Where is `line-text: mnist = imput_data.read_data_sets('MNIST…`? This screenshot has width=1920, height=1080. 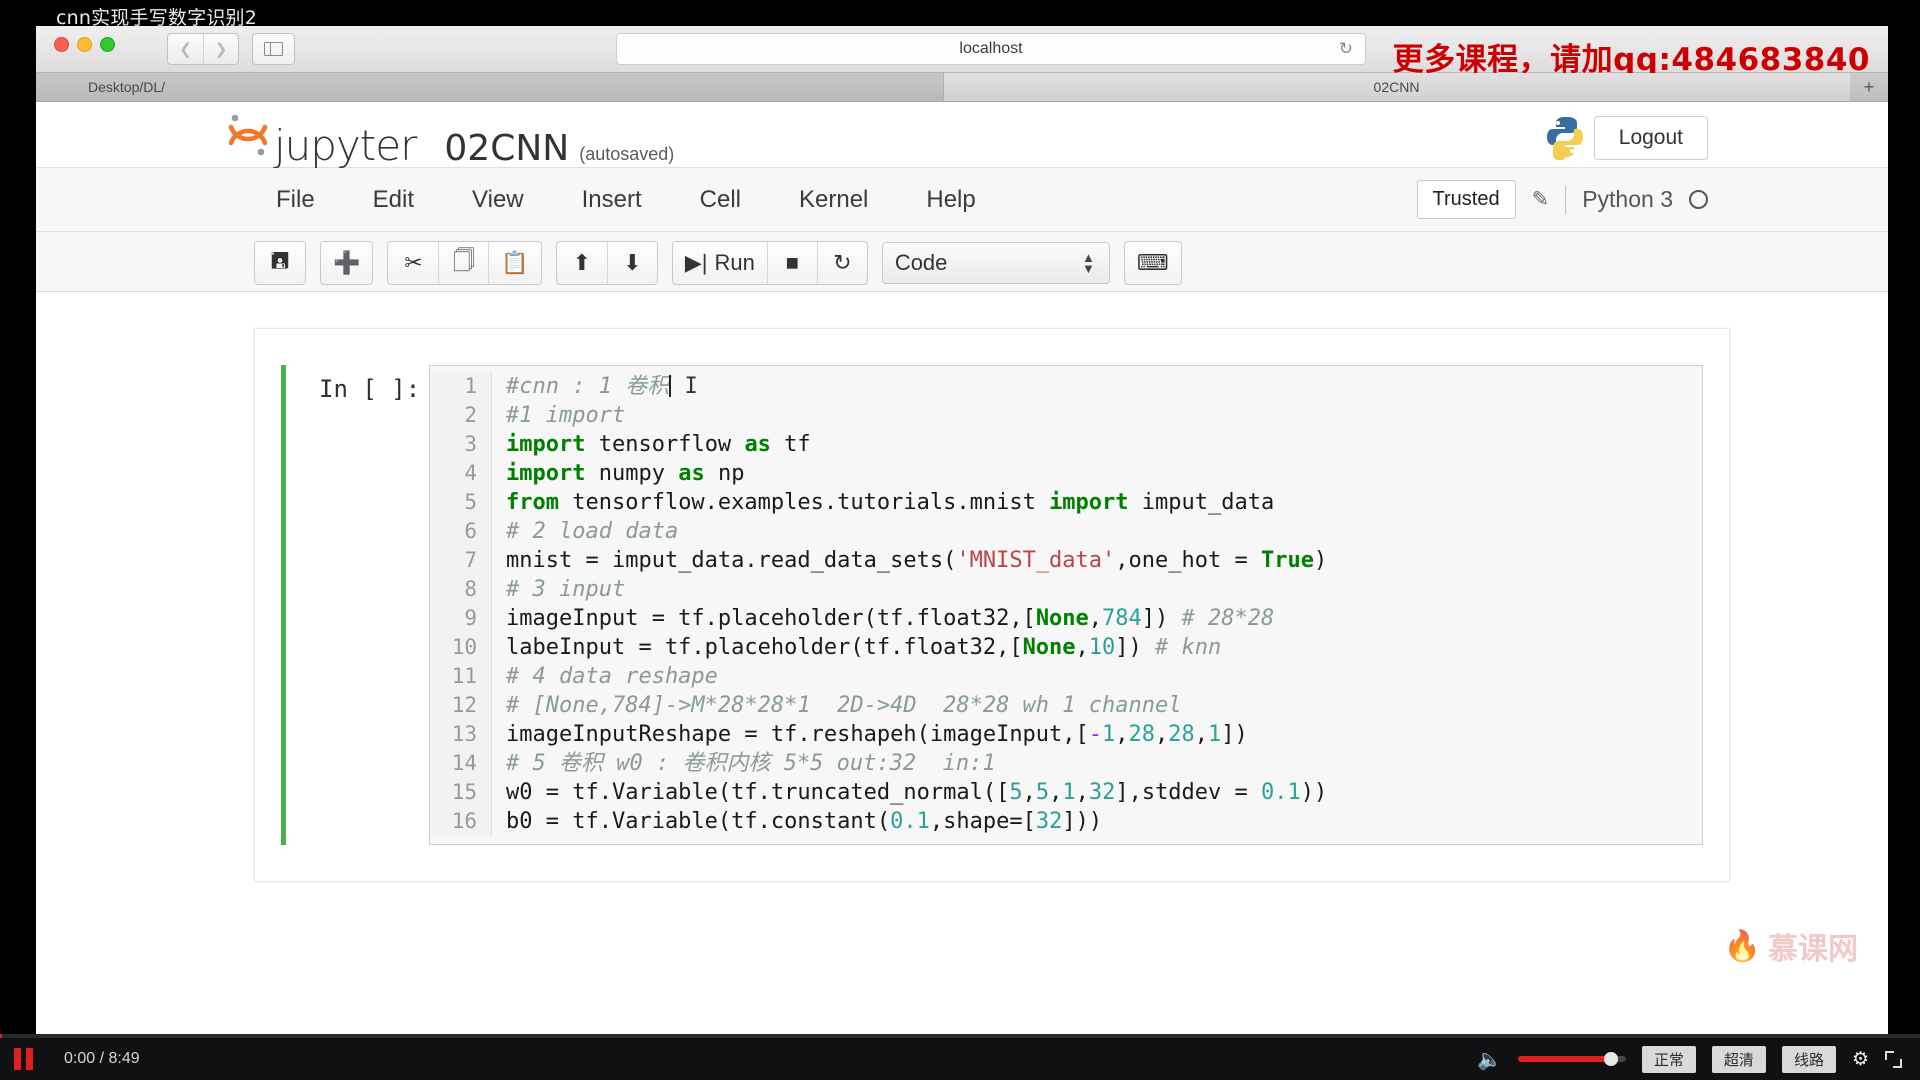 line-text: mnist = imput_data.read_data_sets('MNIST… is located at coordinates (909, 560).